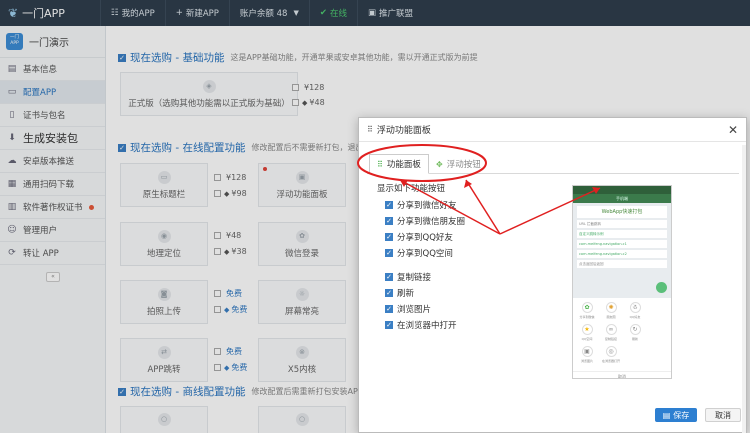 The height and width of the screenshot is (433, 750). Describe the element at coordinates (422, 163) in the screenshot. I see `annotation-ellipse` at that location.